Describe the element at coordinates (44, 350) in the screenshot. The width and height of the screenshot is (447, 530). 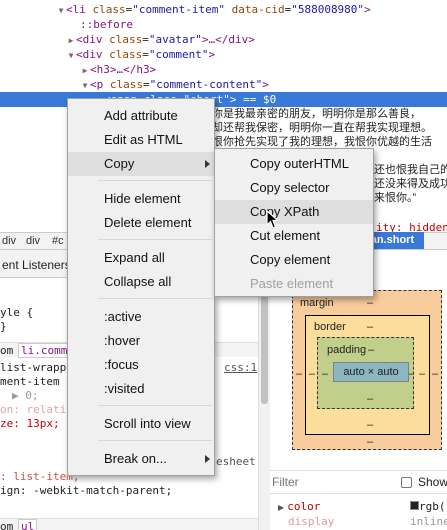
I see `inherited-selector-chip: li.comm` at that location.